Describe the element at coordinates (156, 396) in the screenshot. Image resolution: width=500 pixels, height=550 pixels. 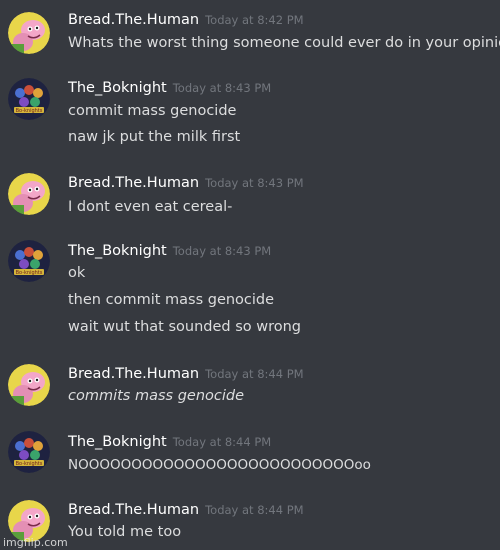
I see `message-text: commits mass genocide` at that location.